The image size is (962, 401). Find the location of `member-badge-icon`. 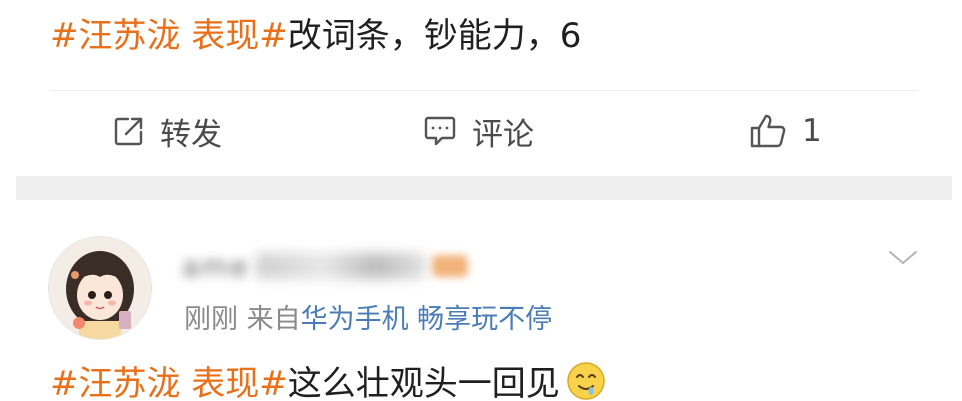

member-badge-icon is located at coordinates (449, 266).